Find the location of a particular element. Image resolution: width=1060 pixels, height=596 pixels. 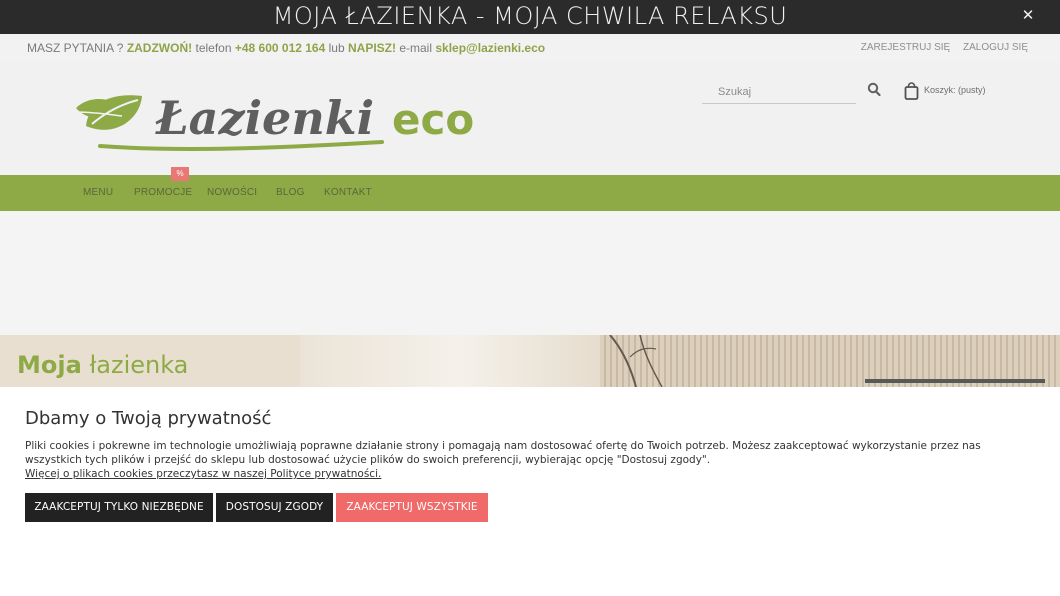

cart-label: Koszyk: (pusty) is located at coordinates (955, 90).